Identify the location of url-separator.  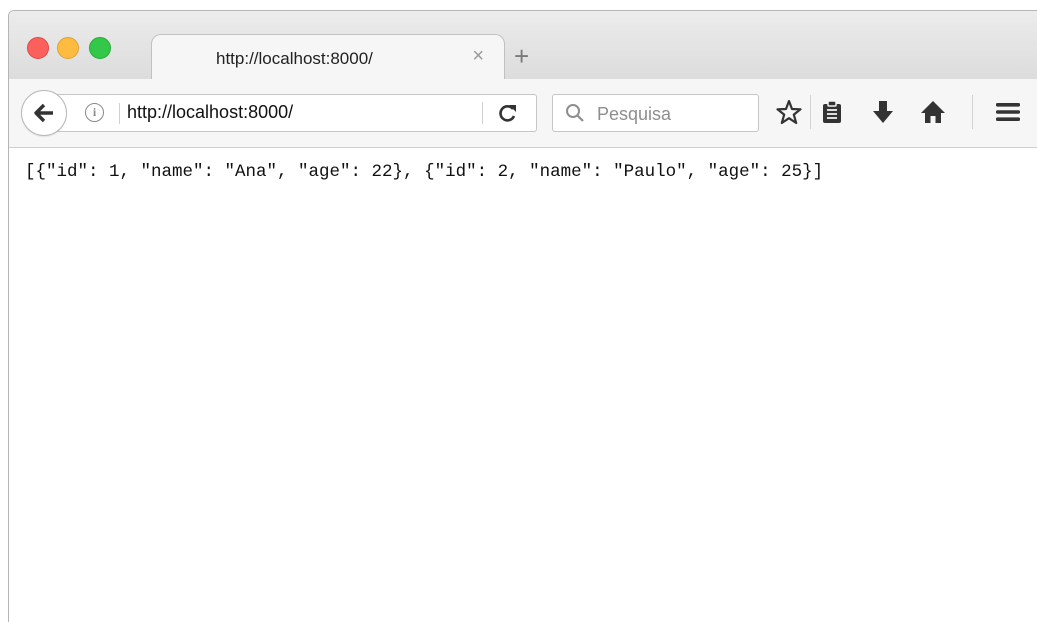
(119, 113).